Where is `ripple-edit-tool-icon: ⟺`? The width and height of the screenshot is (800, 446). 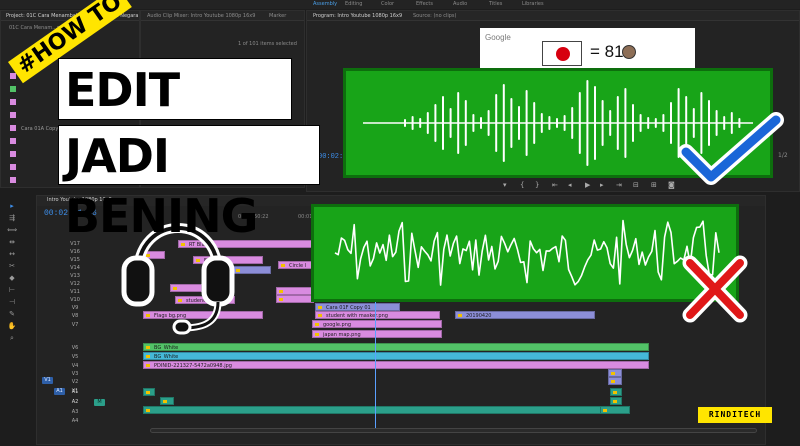
ripple-edit-tool-icon: ⟺ is located at coordinates (12, 230).